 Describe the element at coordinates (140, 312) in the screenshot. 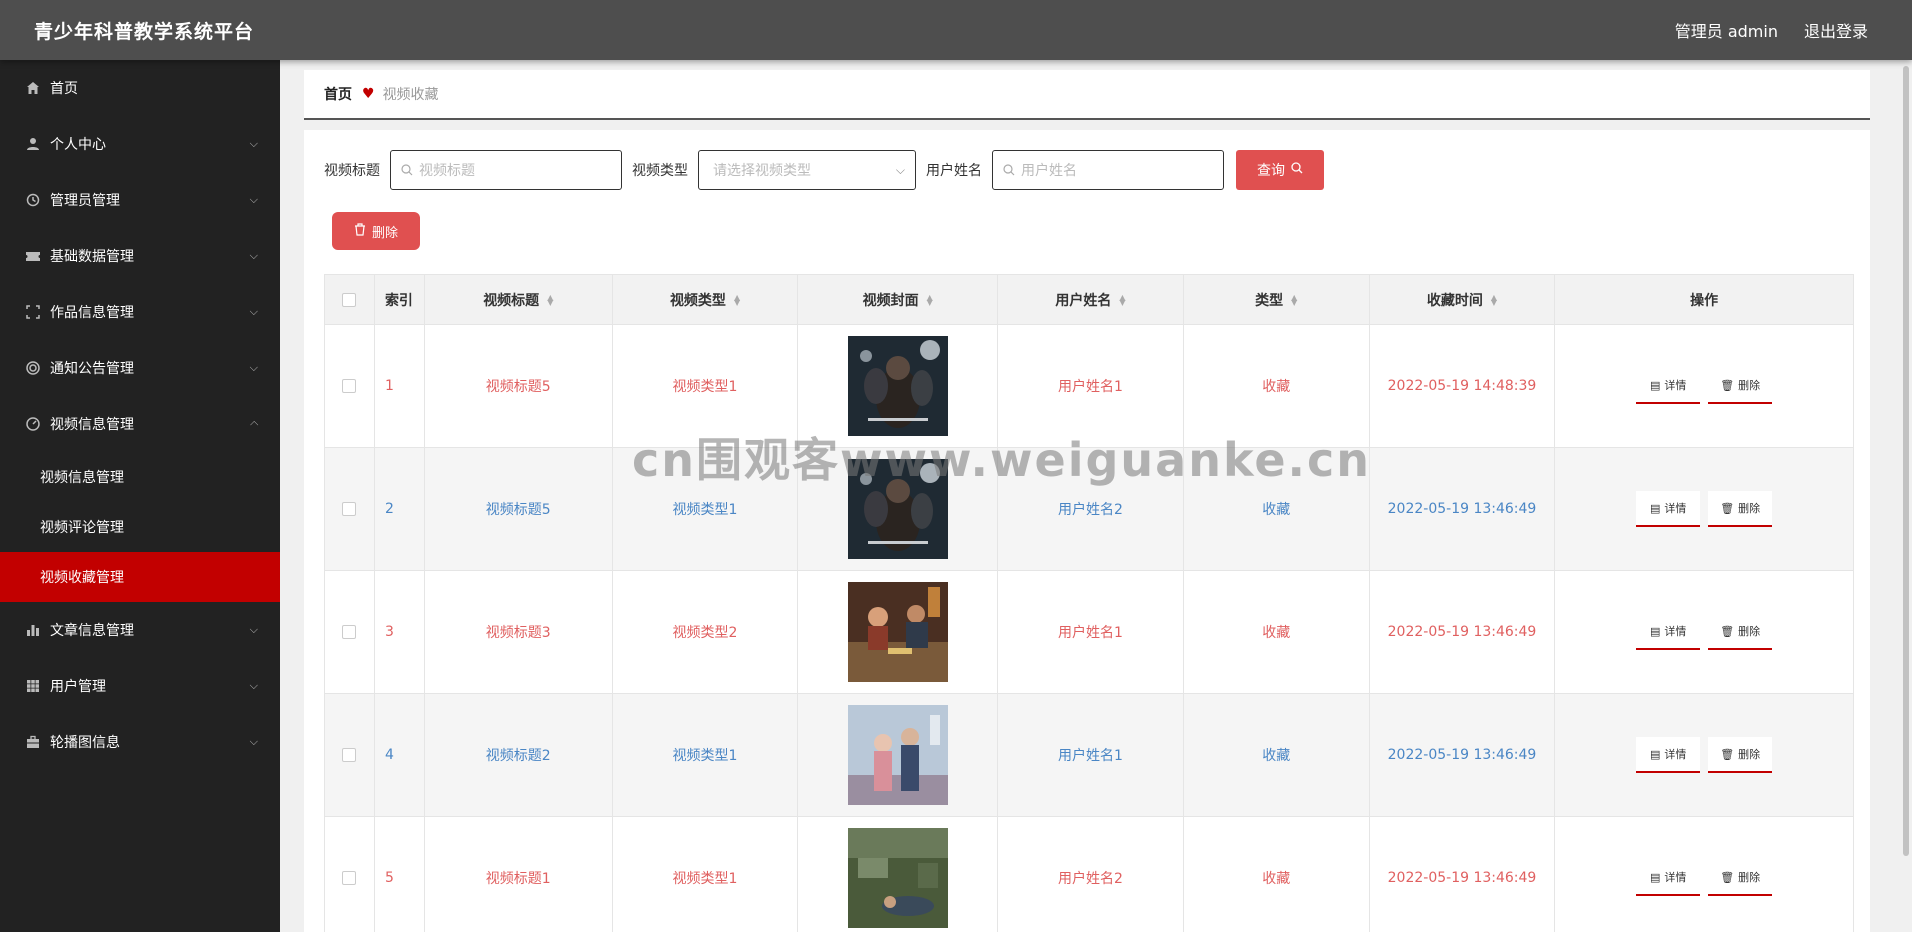

I see `sidebar-item-works: 作品信息管理 ⌵` at that location.